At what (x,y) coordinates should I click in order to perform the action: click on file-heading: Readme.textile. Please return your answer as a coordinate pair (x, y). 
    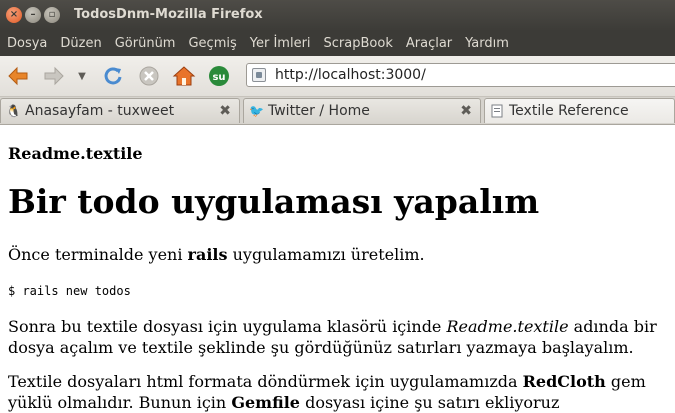
    Looking at the image, I should click on (75, 153).